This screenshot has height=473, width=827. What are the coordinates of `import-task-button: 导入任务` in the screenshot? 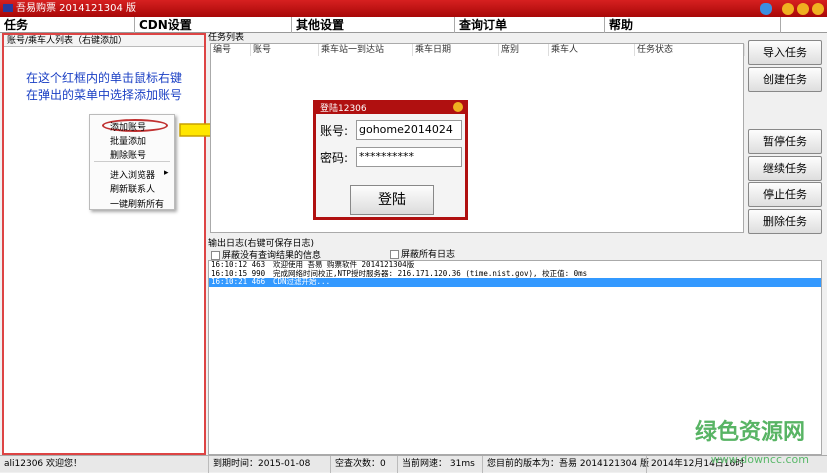 It's located at (785, 52).